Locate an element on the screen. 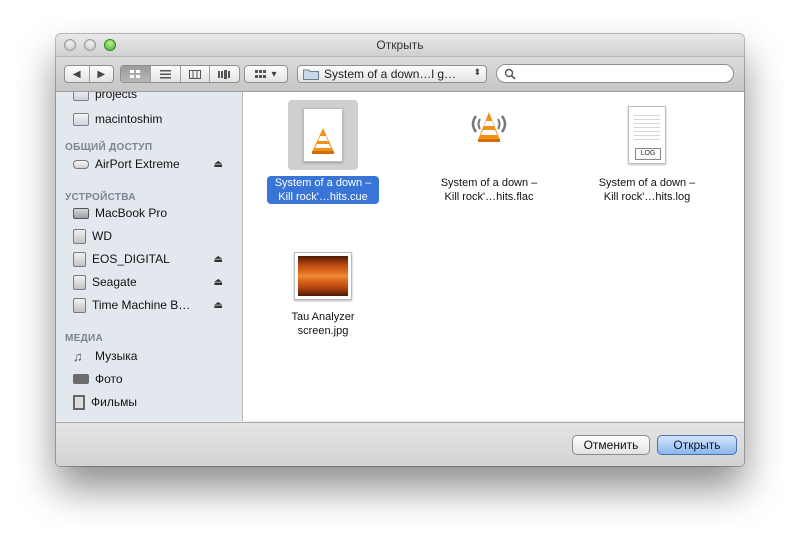  log-document-icon: LOG is located at coordinates (647, 135).